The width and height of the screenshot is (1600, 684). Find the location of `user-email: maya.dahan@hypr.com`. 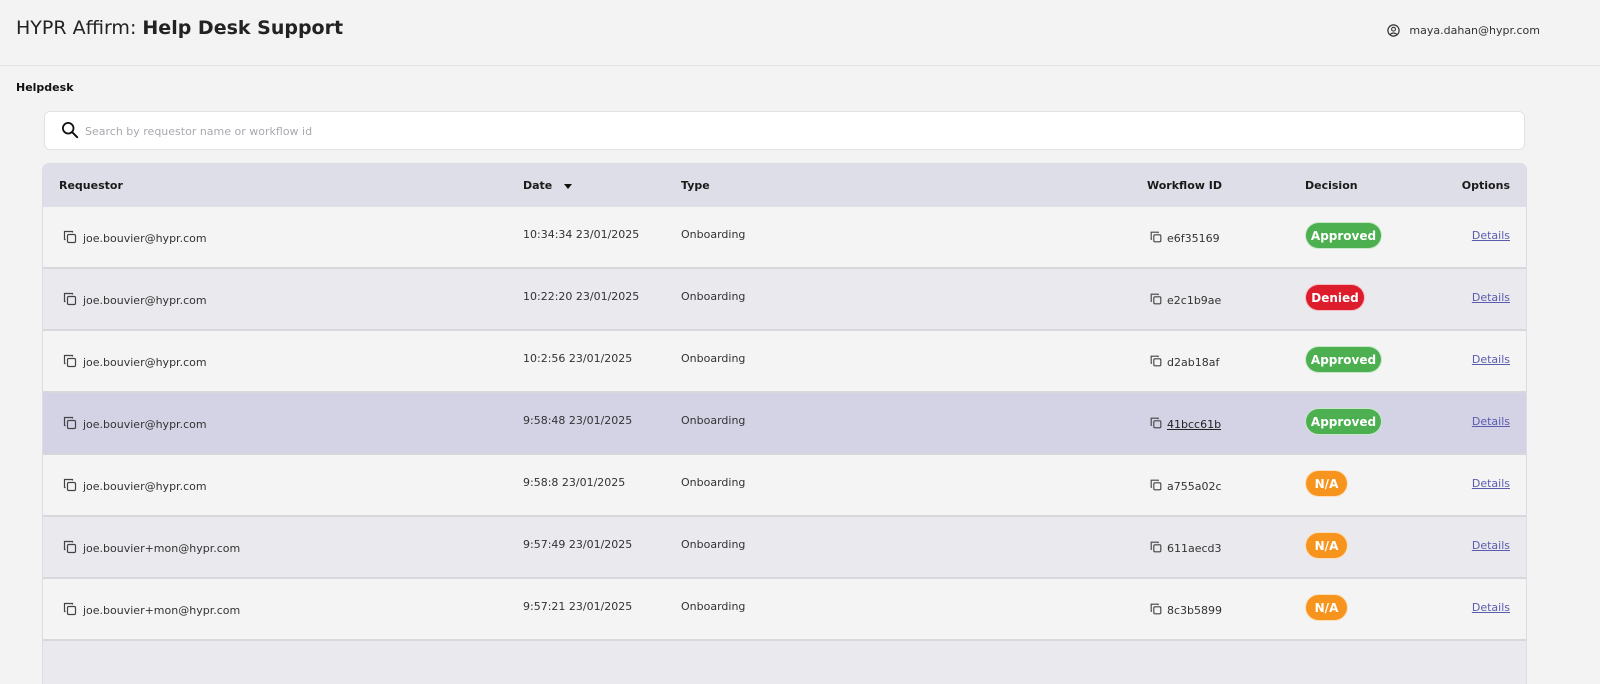

user-email: maya.dahan@hypr.com is located at coordinates (1474, 30).